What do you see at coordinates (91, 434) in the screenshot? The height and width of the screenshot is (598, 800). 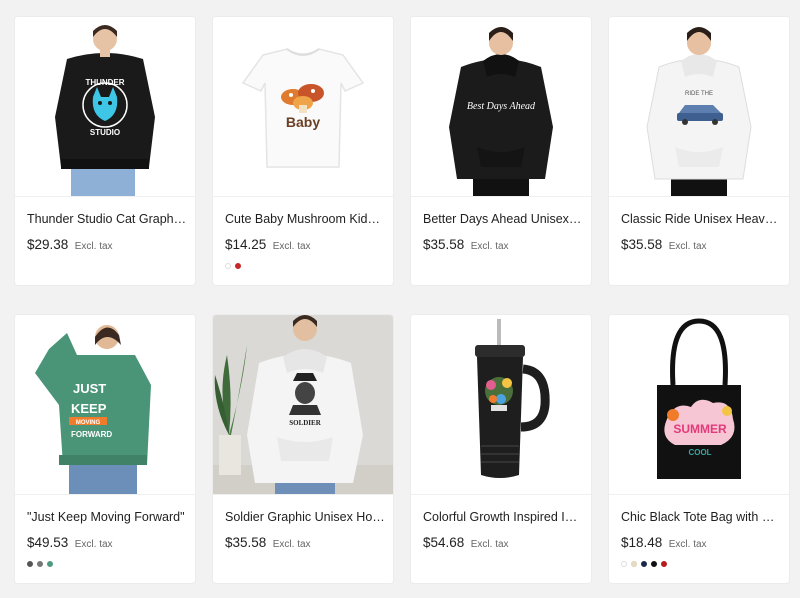 I see `sweatshirt-text-line4: FORWARD` at bounding box center [91, 434].